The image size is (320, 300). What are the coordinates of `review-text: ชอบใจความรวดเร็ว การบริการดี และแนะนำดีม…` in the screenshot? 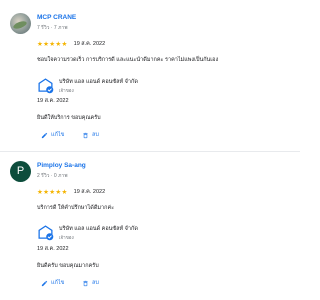 It's located at (128, 60).